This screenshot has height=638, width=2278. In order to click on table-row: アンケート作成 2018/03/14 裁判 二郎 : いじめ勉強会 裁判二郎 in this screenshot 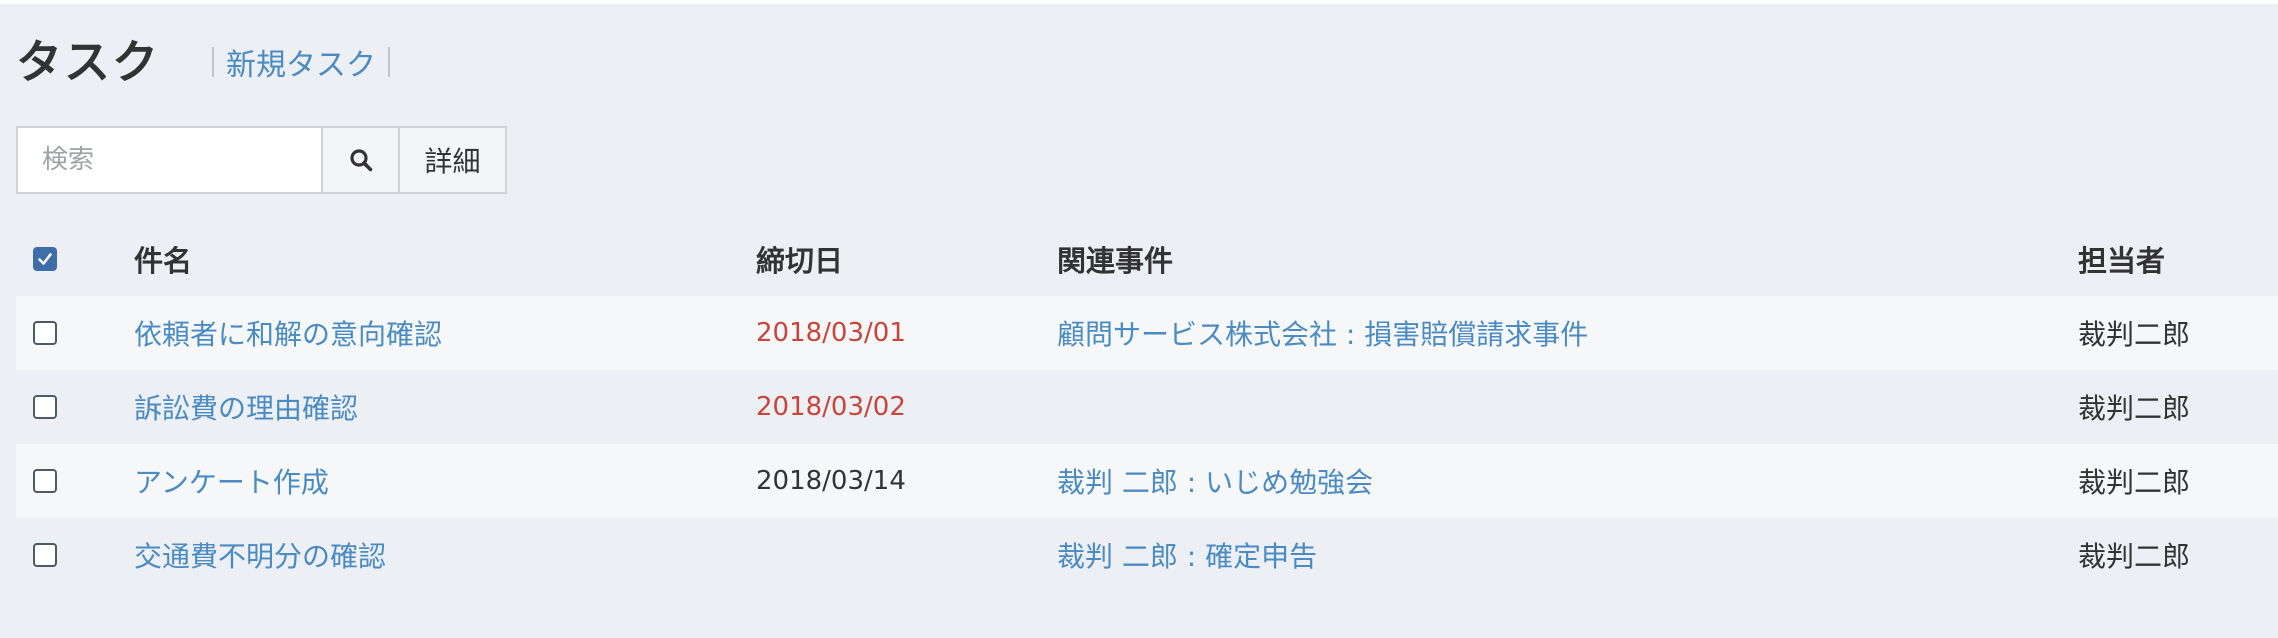, I will do `click(1147, 481)`.